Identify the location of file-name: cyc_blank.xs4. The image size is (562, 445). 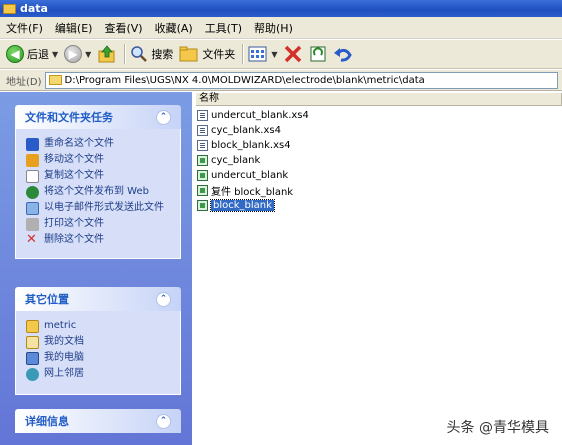
(246, 130).